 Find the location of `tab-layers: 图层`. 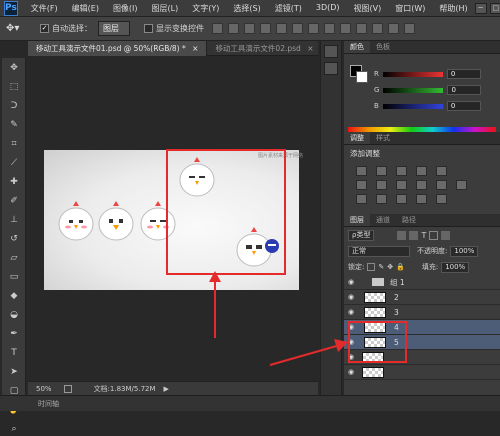

tab-layers: 图层 is located at coordinates (357, 220).